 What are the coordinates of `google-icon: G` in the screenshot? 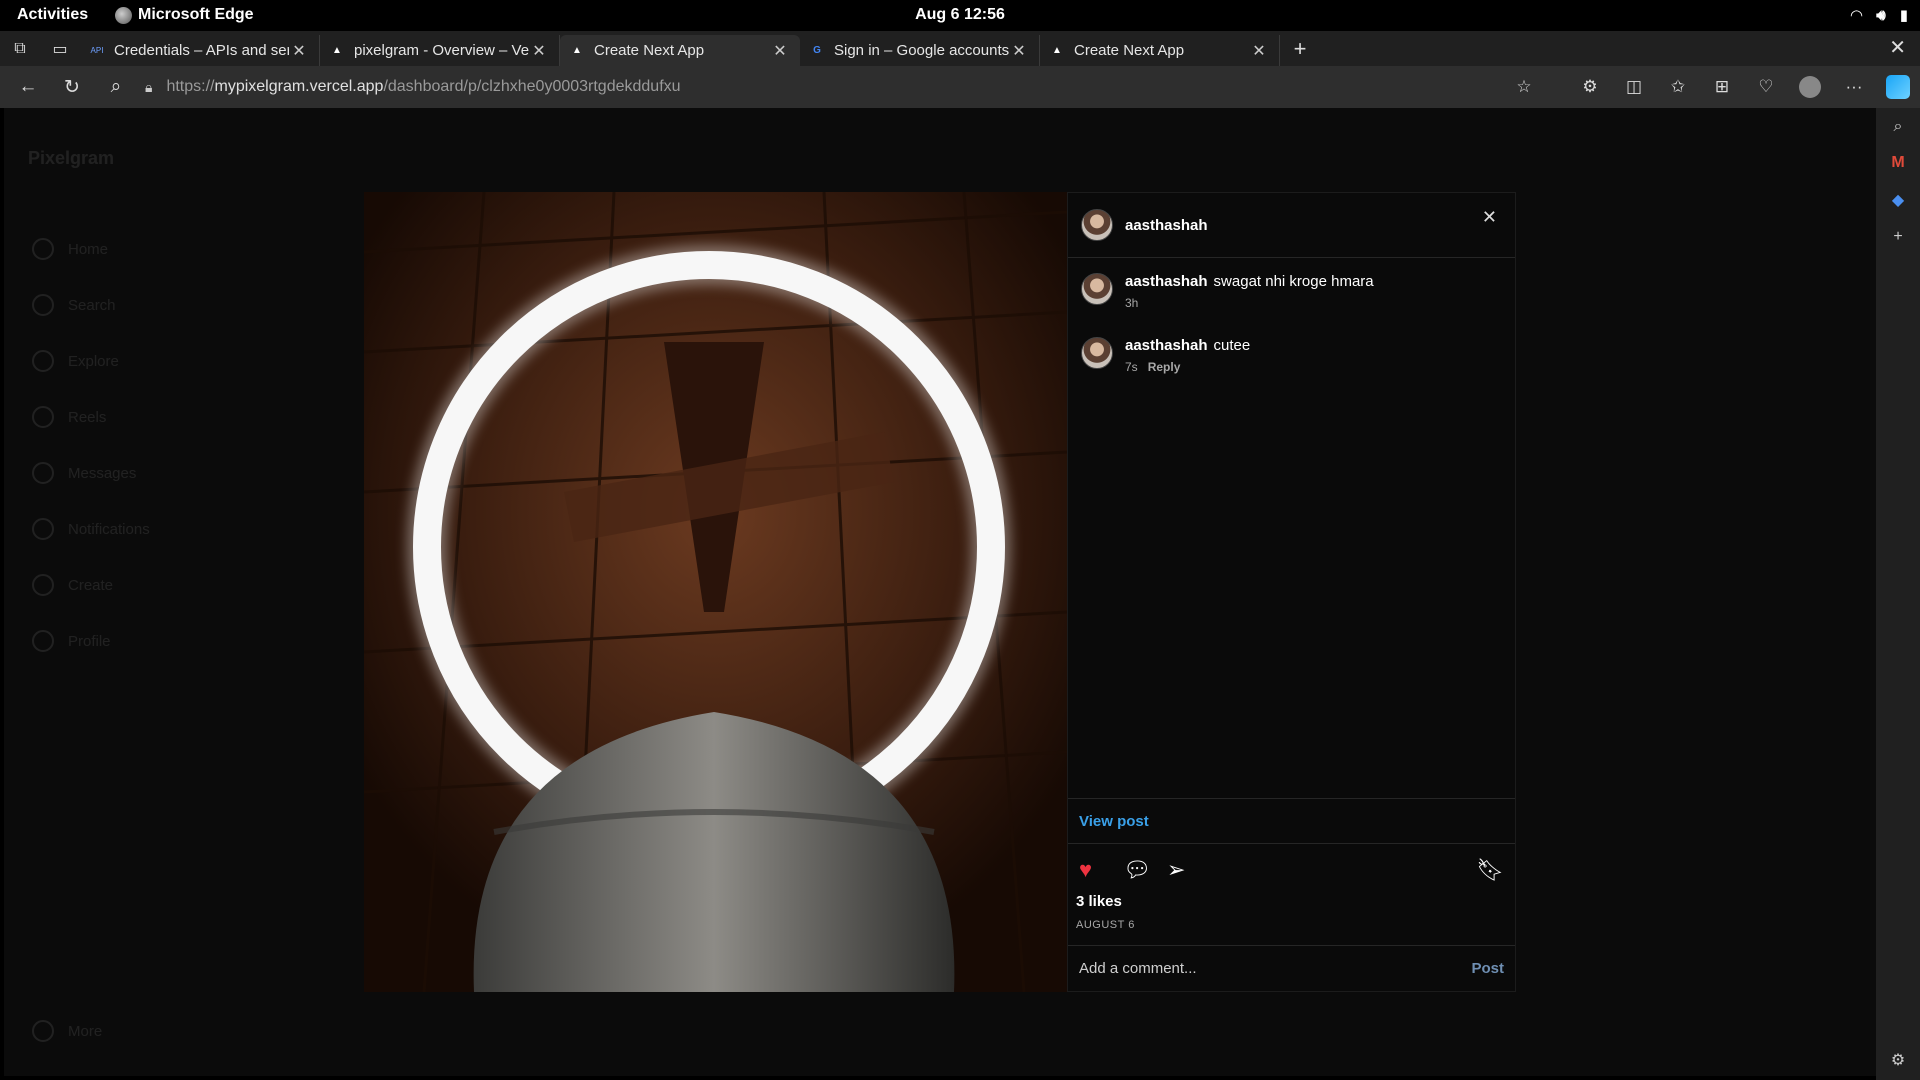 It's located at (817, 50).